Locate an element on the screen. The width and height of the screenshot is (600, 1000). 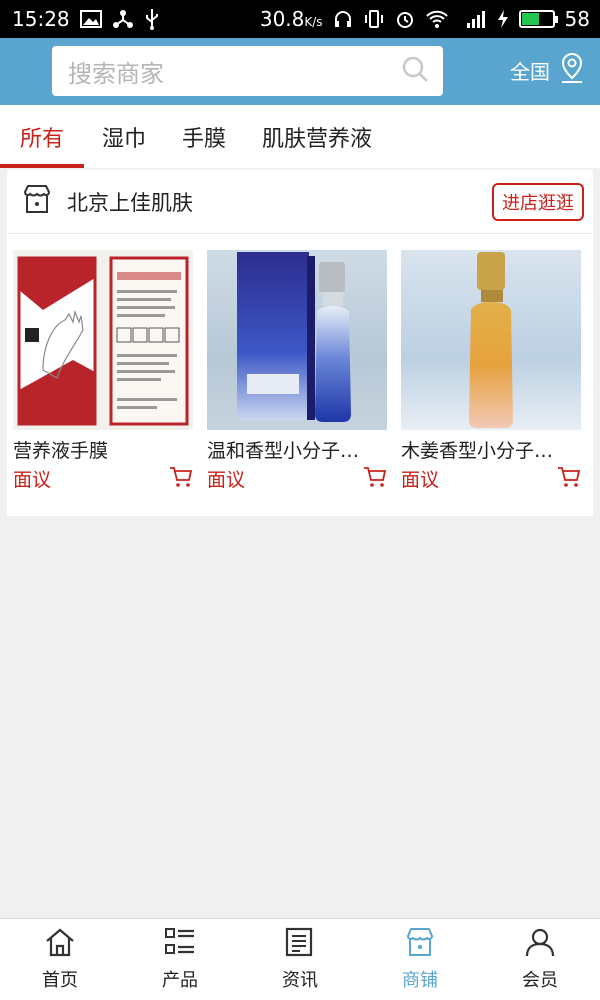
shop-header: 北京上佳肌肤 进店逛逛 is located at coordinates (300, 202).